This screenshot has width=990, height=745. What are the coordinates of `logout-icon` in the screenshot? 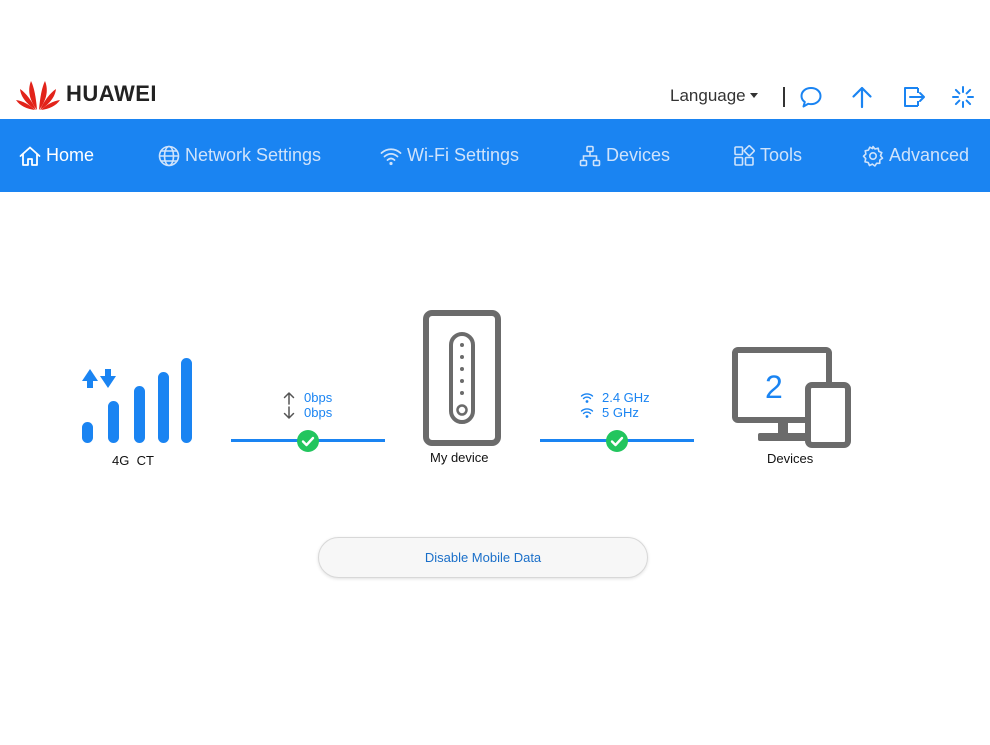 It's located at (914, 97).